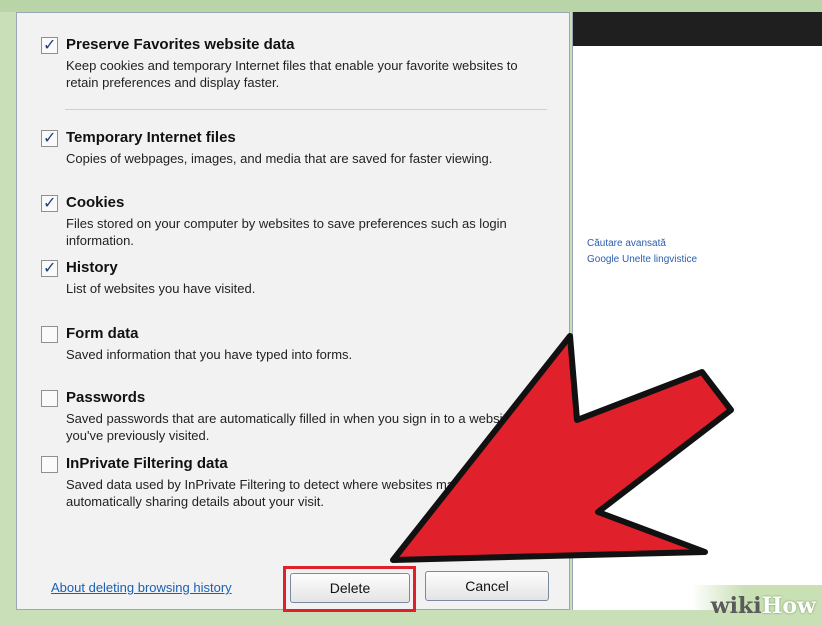  Describe the element at coordinates (736, 606) in the screenshot. I see `watermark-wiki: wiki` at that location.